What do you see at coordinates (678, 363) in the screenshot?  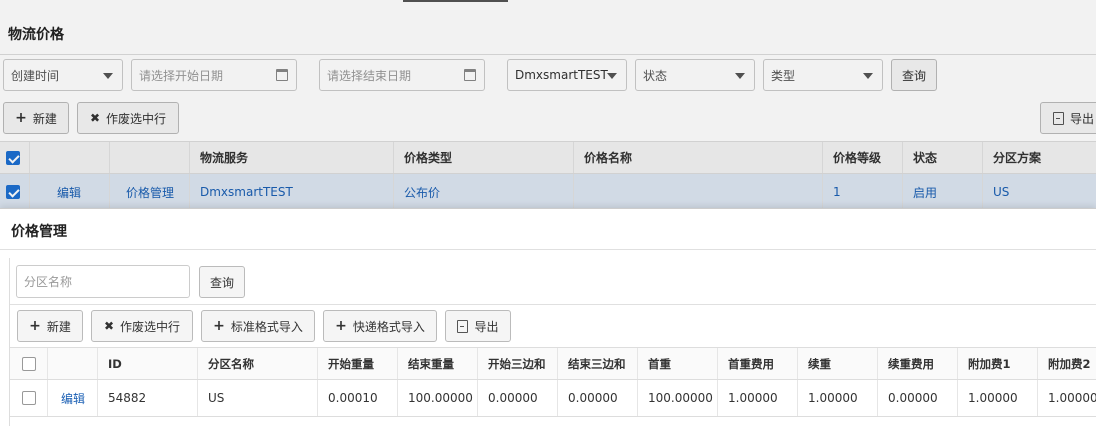 I see `header-cell: 首重` at bounding box center [678, 363].